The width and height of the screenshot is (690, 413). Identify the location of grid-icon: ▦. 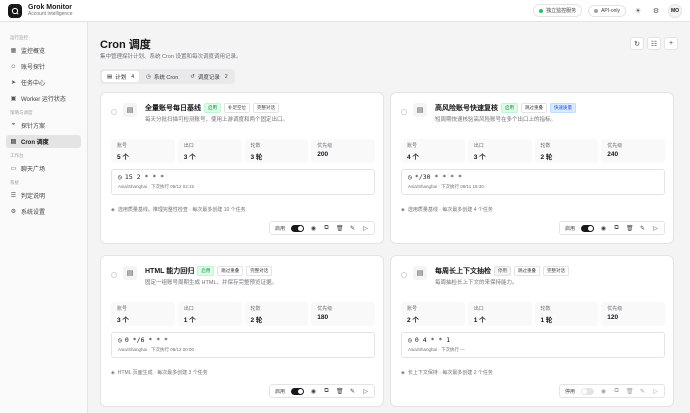
(13, 51).